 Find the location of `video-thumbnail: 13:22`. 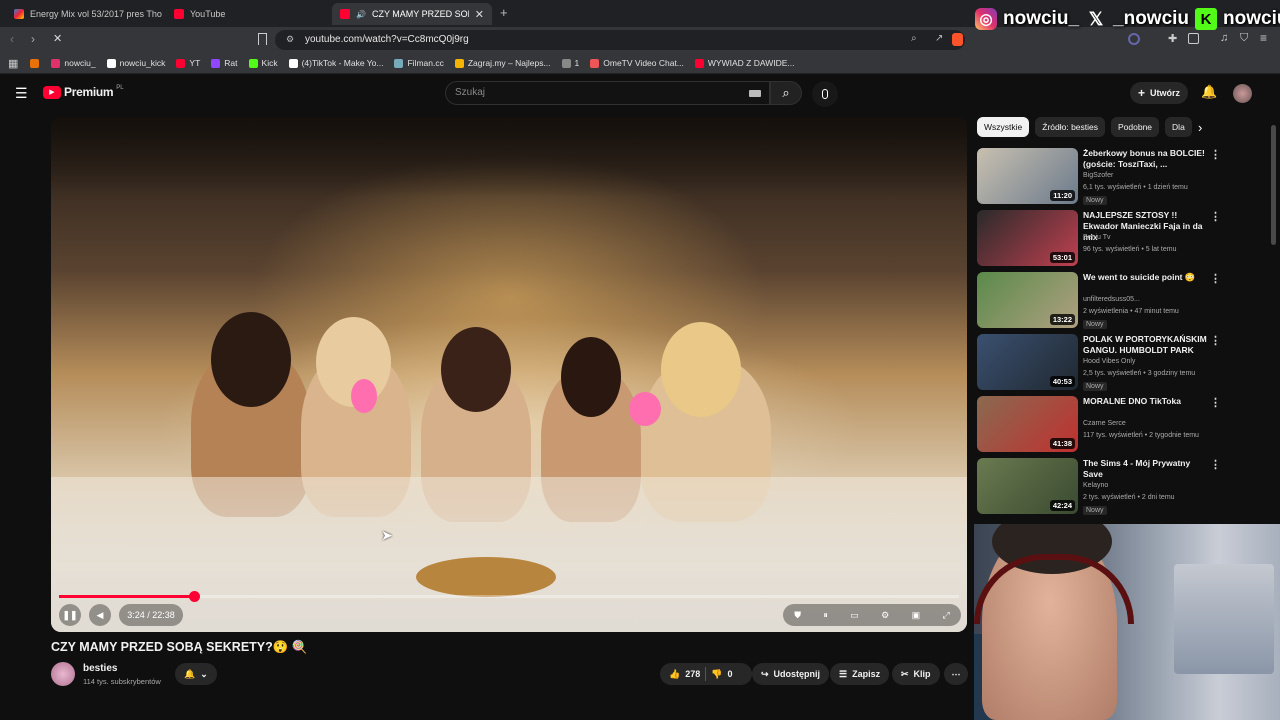

video-thumbnail: 13:22 is located at coordinates (1027, 300).